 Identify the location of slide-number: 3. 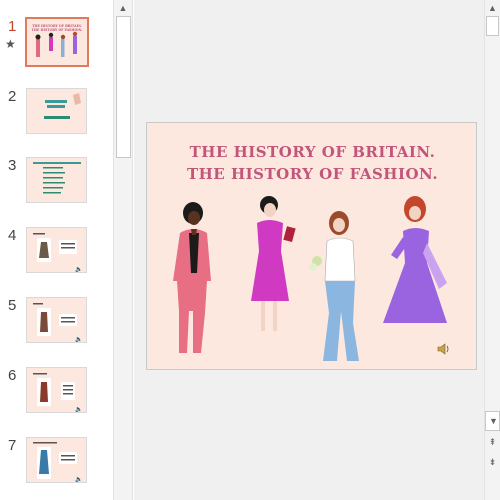
(12, 165).